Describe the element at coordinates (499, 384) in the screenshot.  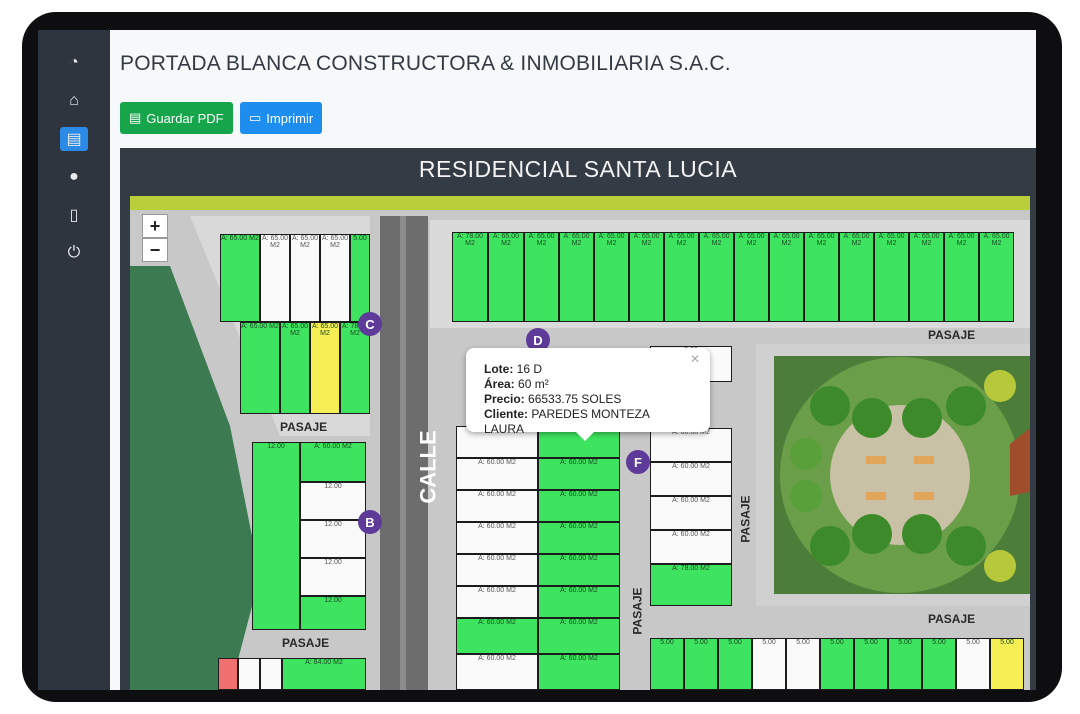
I see `popup-area-label: Área:` at that location.